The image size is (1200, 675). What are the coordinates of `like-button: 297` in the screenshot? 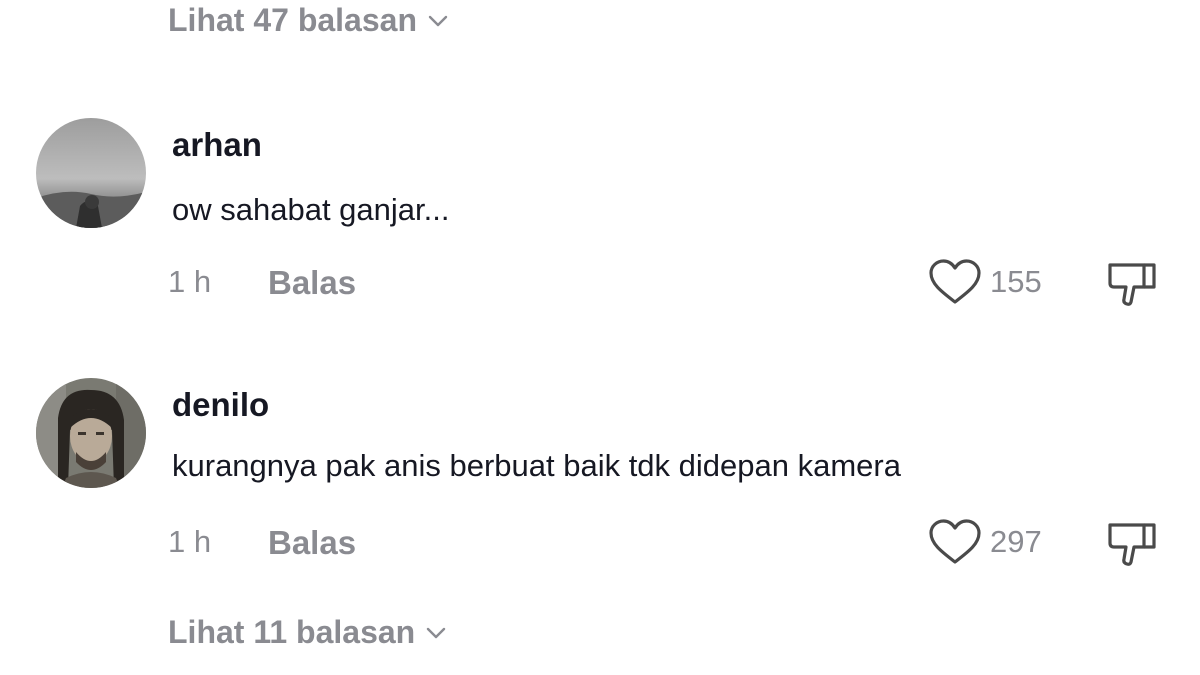 It's located at (985, 542).